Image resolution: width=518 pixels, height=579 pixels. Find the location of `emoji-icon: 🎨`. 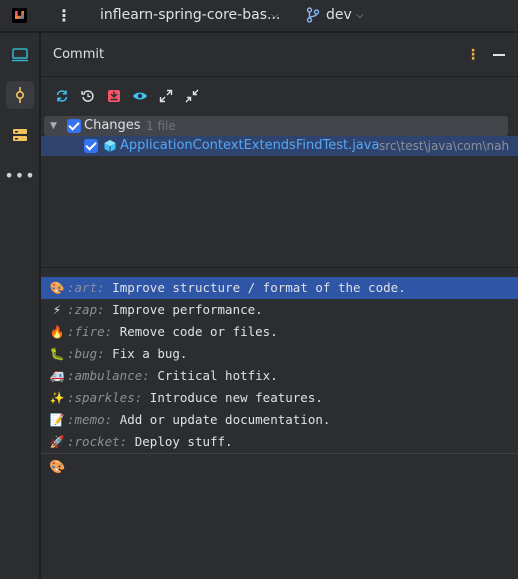

emoji-icon: 🎨 is located at coordinates (57, 288).